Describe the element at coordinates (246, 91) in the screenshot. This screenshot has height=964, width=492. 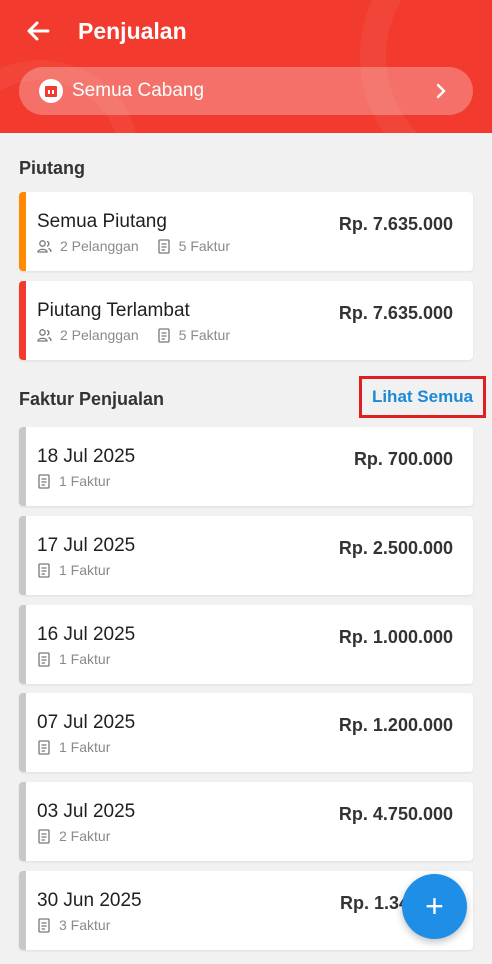
I see `branch-selector: Semua Cabang` at that location.